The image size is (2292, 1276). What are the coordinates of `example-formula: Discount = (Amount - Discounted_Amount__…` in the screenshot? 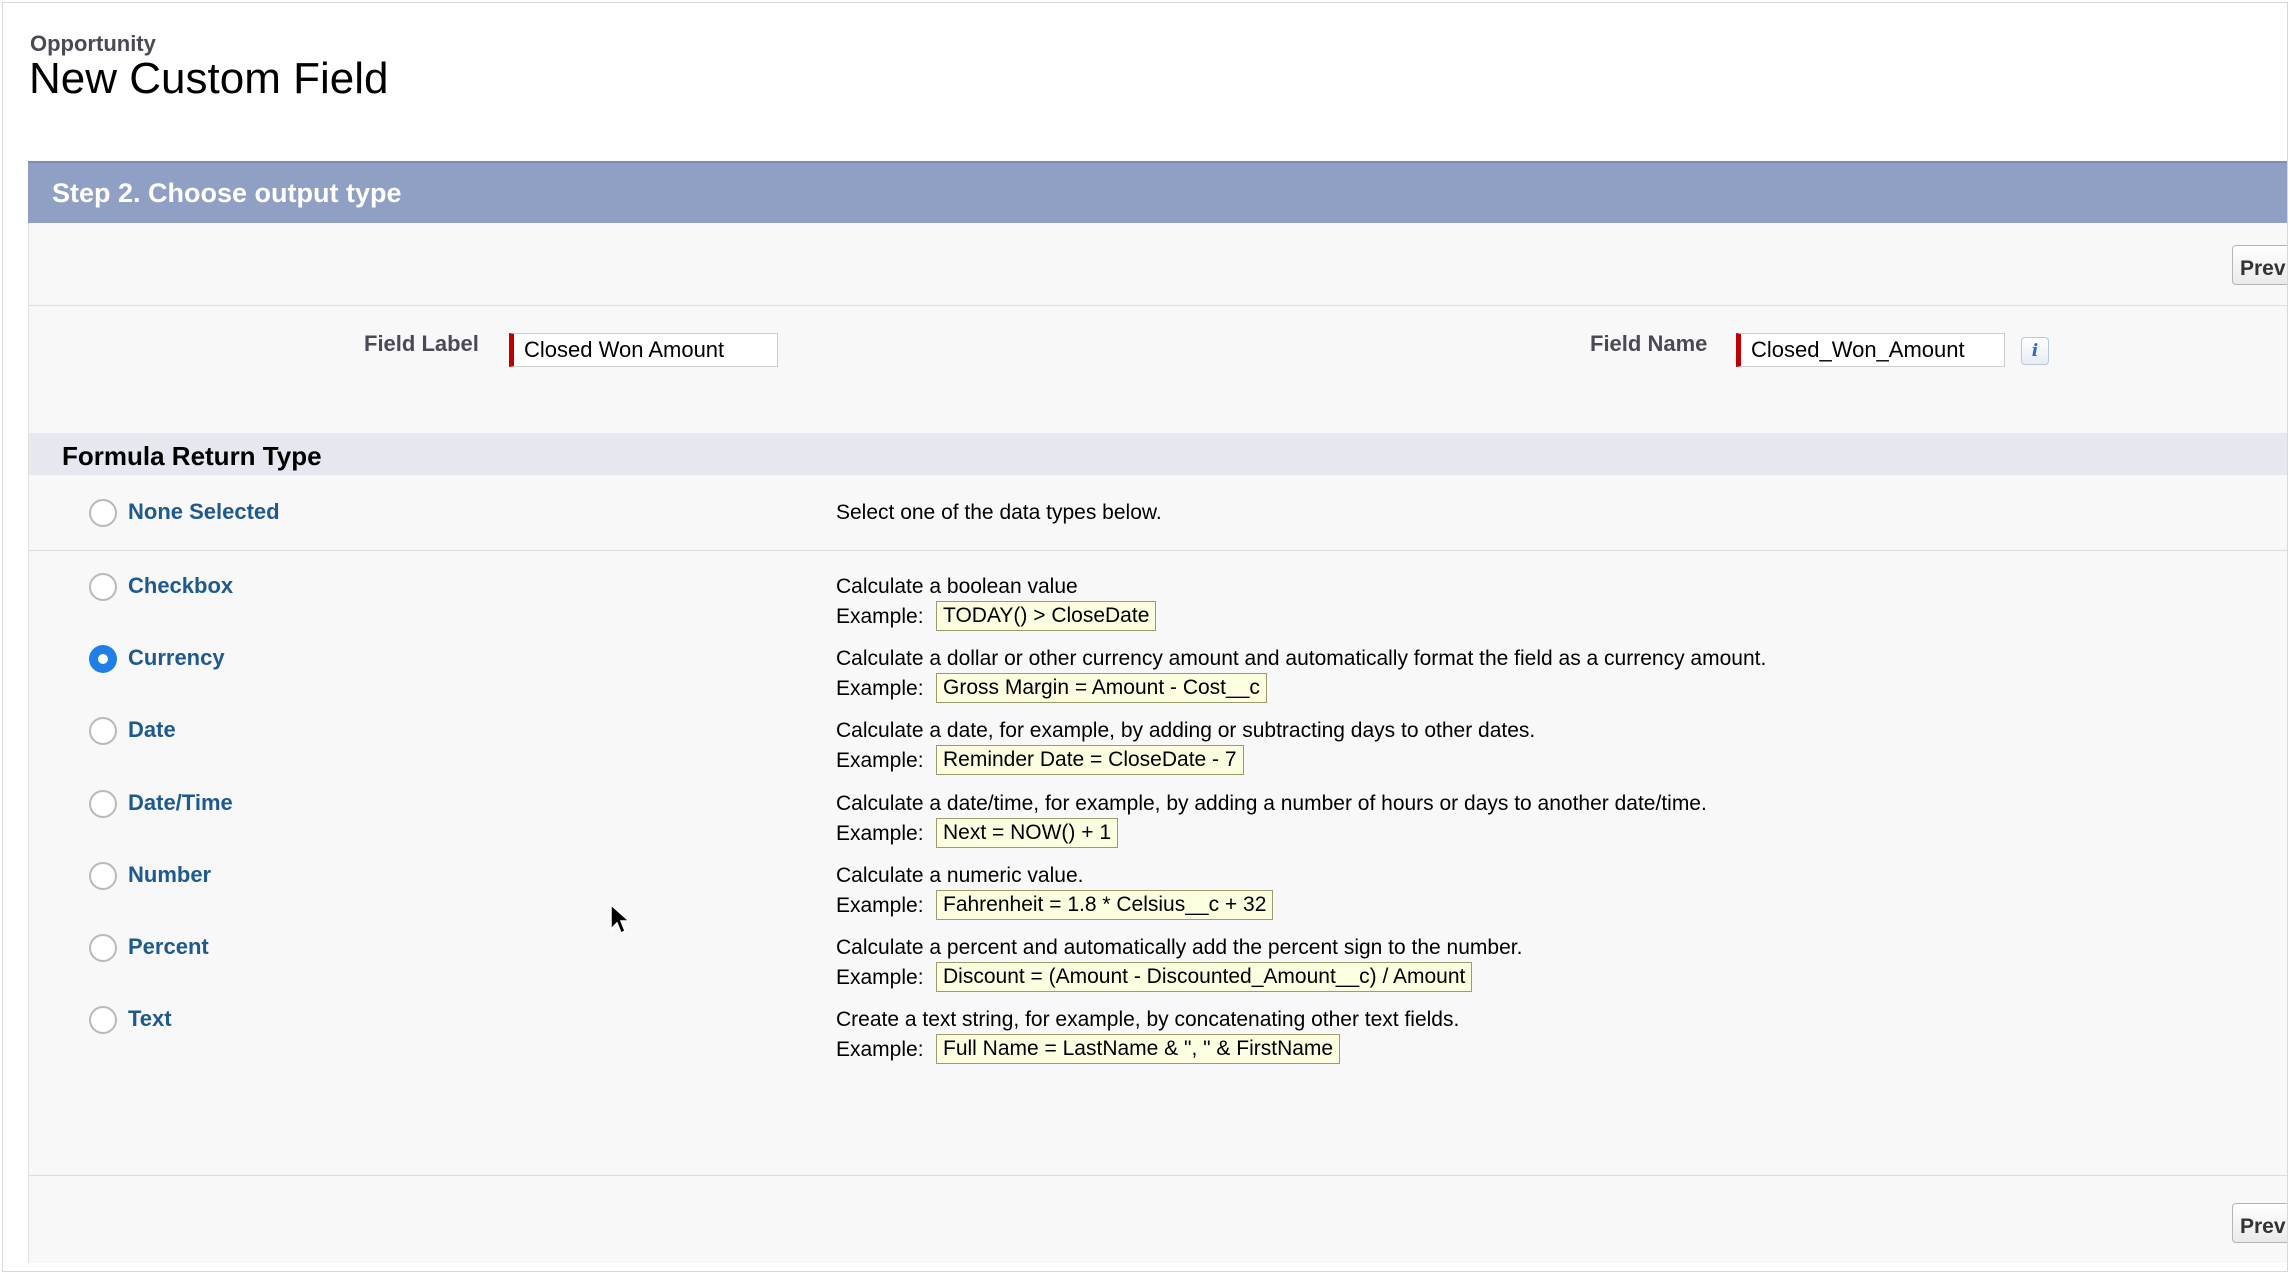 It's located at (1204, 977).